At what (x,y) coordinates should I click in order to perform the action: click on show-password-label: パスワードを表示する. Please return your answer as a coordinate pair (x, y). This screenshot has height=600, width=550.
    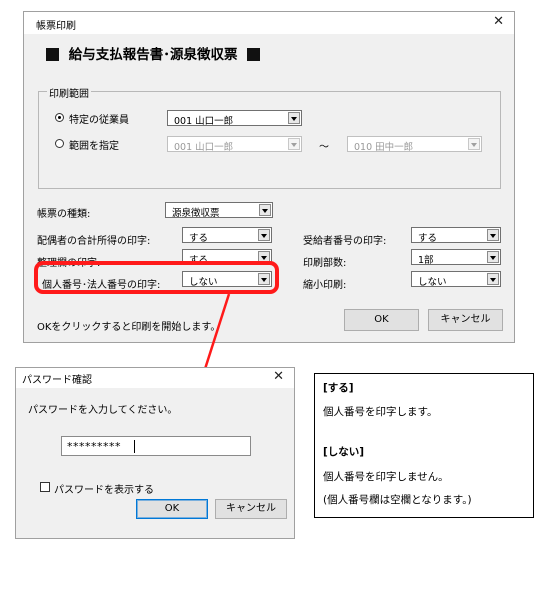
    Looking at the image, I should click on (104, 490).